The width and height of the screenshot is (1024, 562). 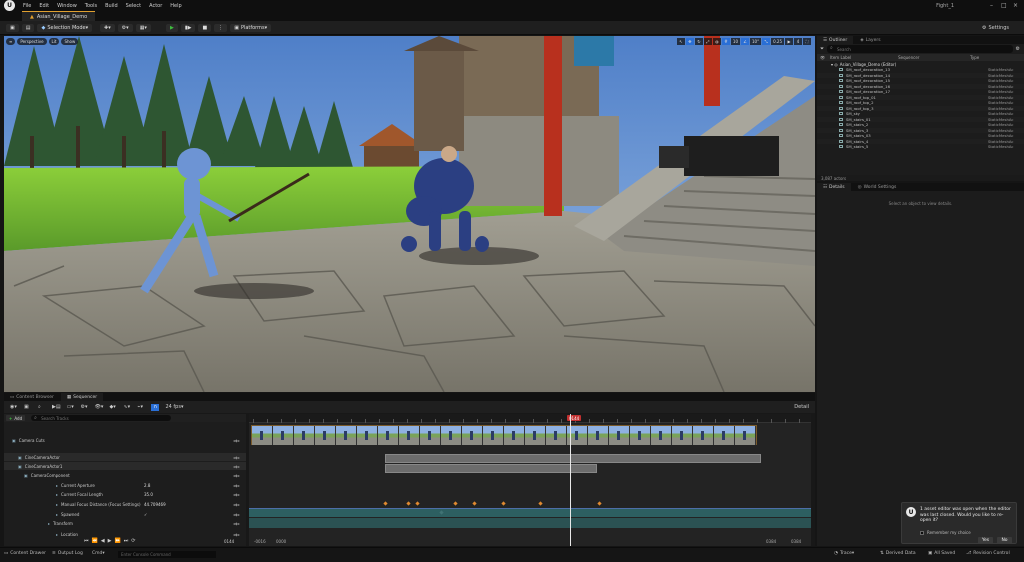 I want to click on tab-world-settings: ◎ World Settings, so click(x=877, y=187).